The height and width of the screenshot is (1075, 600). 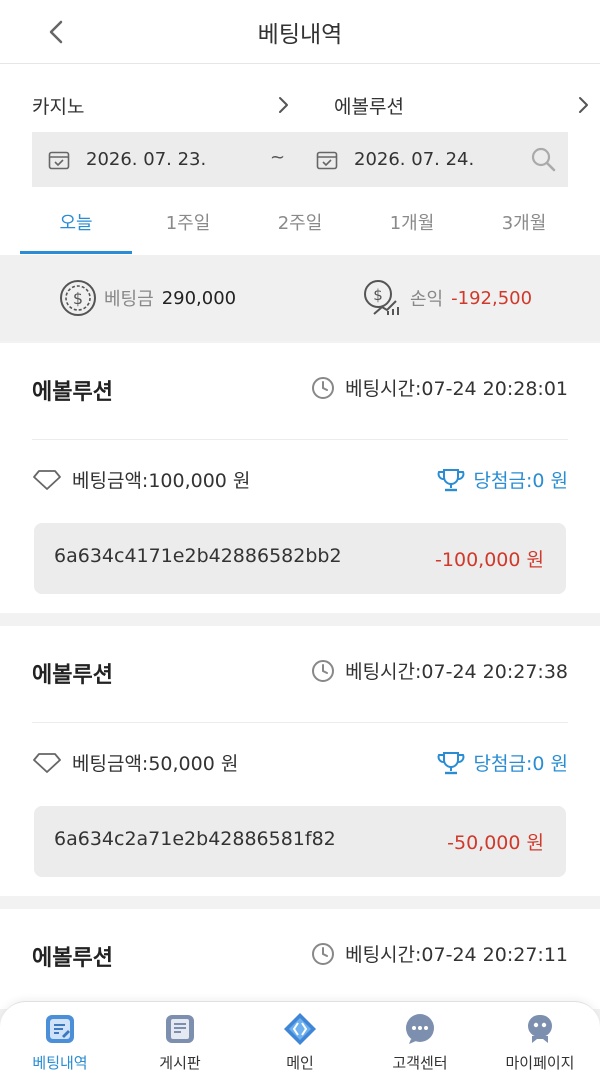 What do you see at coordinates (495, 843) in the screenshot?
I see `bet-profit-loss: -50,000 원` at bounding box center [495, 843].